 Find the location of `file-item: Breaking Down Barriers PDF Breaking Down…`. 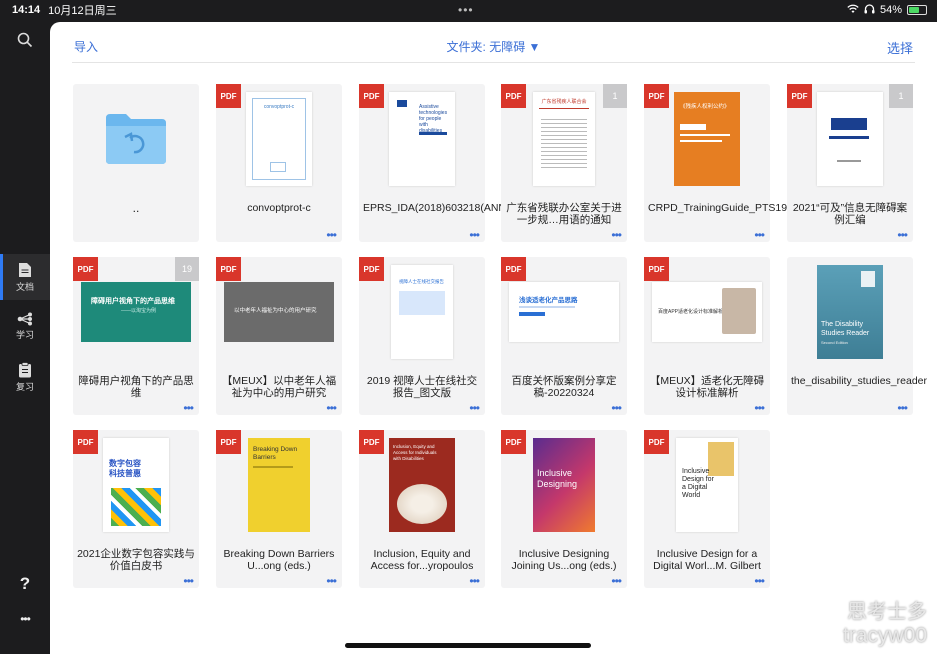

file-item: Breaking Down Barriers PDF Breaking Down… is located at coordinates (279, 509).